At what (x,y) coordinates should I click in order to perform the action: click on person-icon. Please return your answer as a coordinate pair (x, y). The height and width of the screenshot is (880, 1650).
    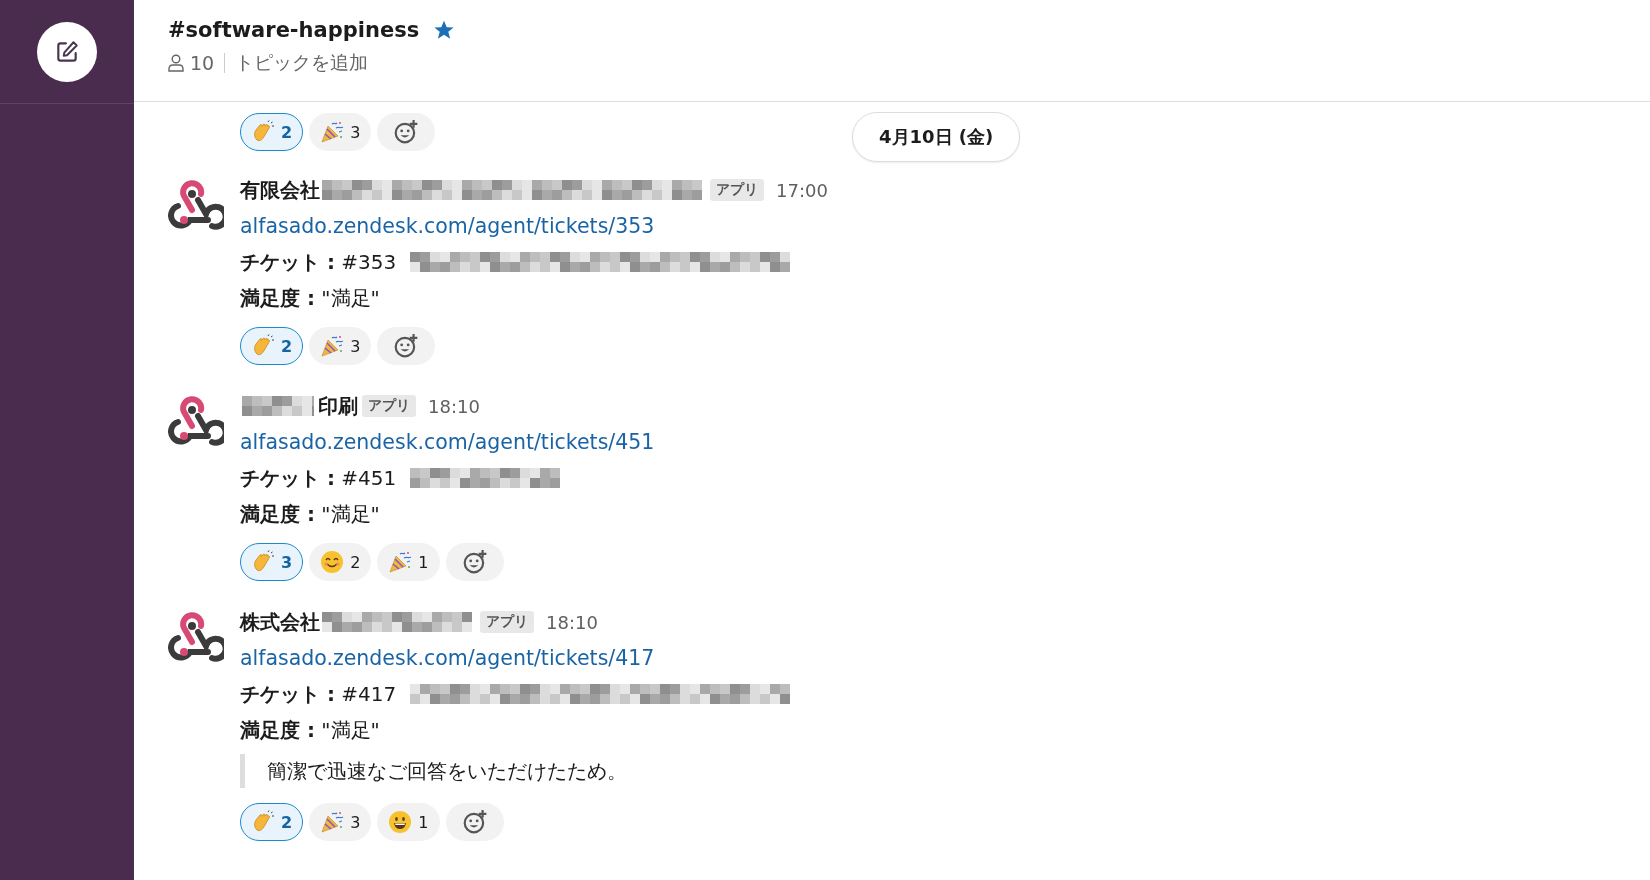
    Looking at the image, I should click on (176, 63).